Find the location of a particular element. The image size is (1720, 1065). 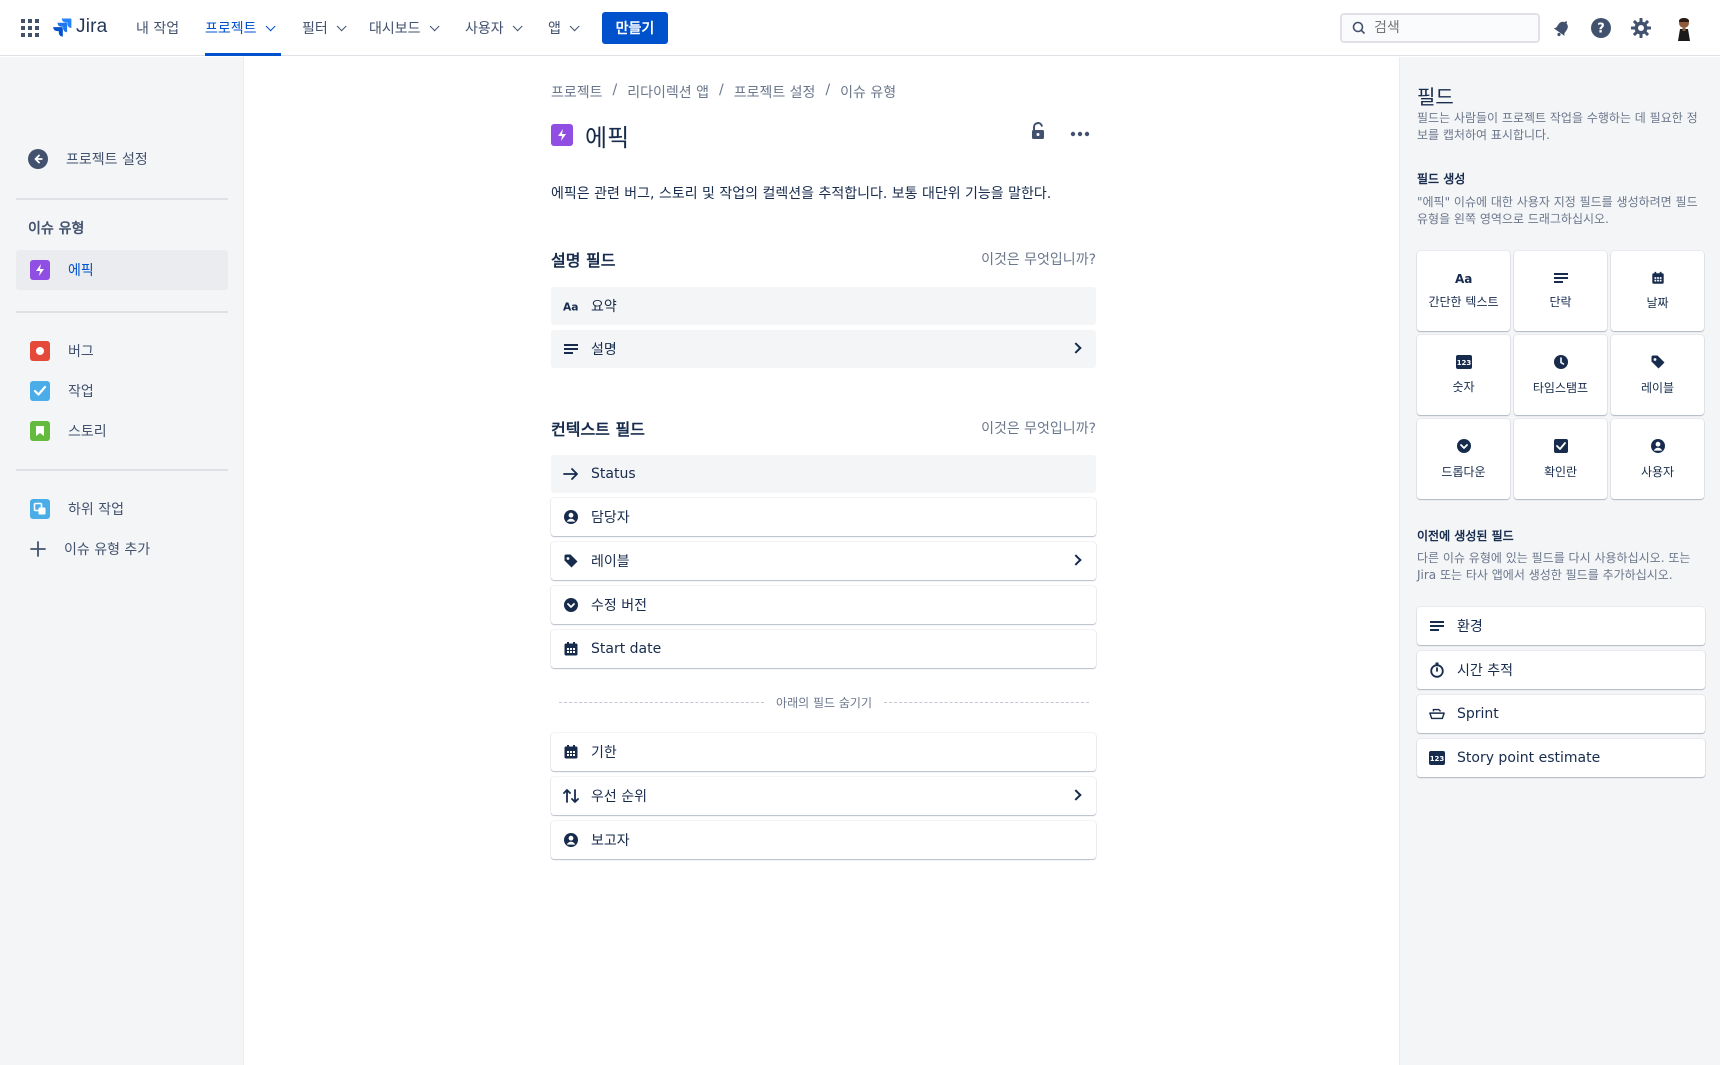

nav-projects: 프로젝트 is located at coordinates (243, 28).